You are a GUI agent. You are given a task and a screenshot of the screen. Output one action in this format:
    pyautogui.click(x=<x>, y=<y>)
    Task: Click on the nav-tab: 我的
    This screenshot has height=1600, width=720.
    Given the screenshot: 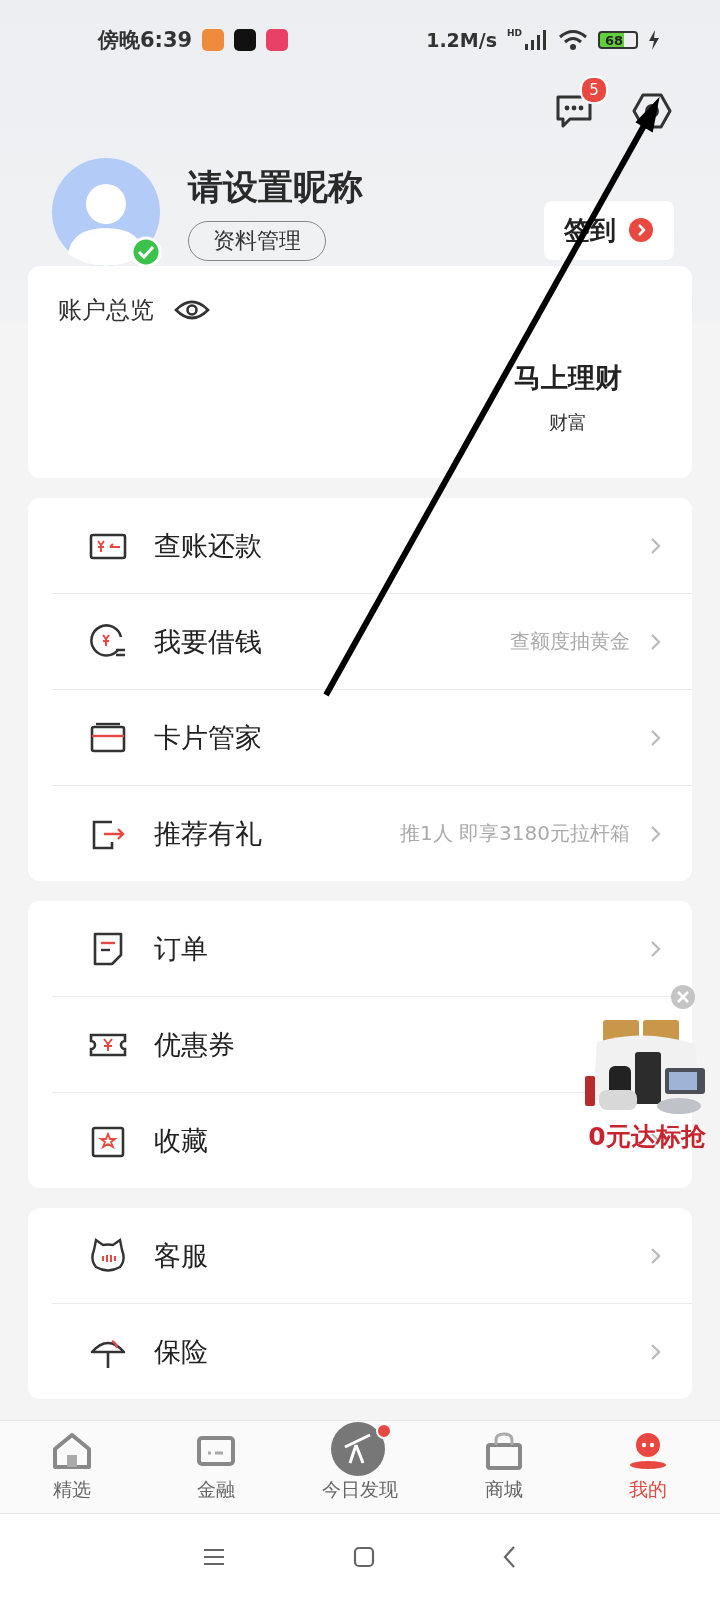 What is the action you would take?
    pyautogui.click(x=648, y=1467)
    